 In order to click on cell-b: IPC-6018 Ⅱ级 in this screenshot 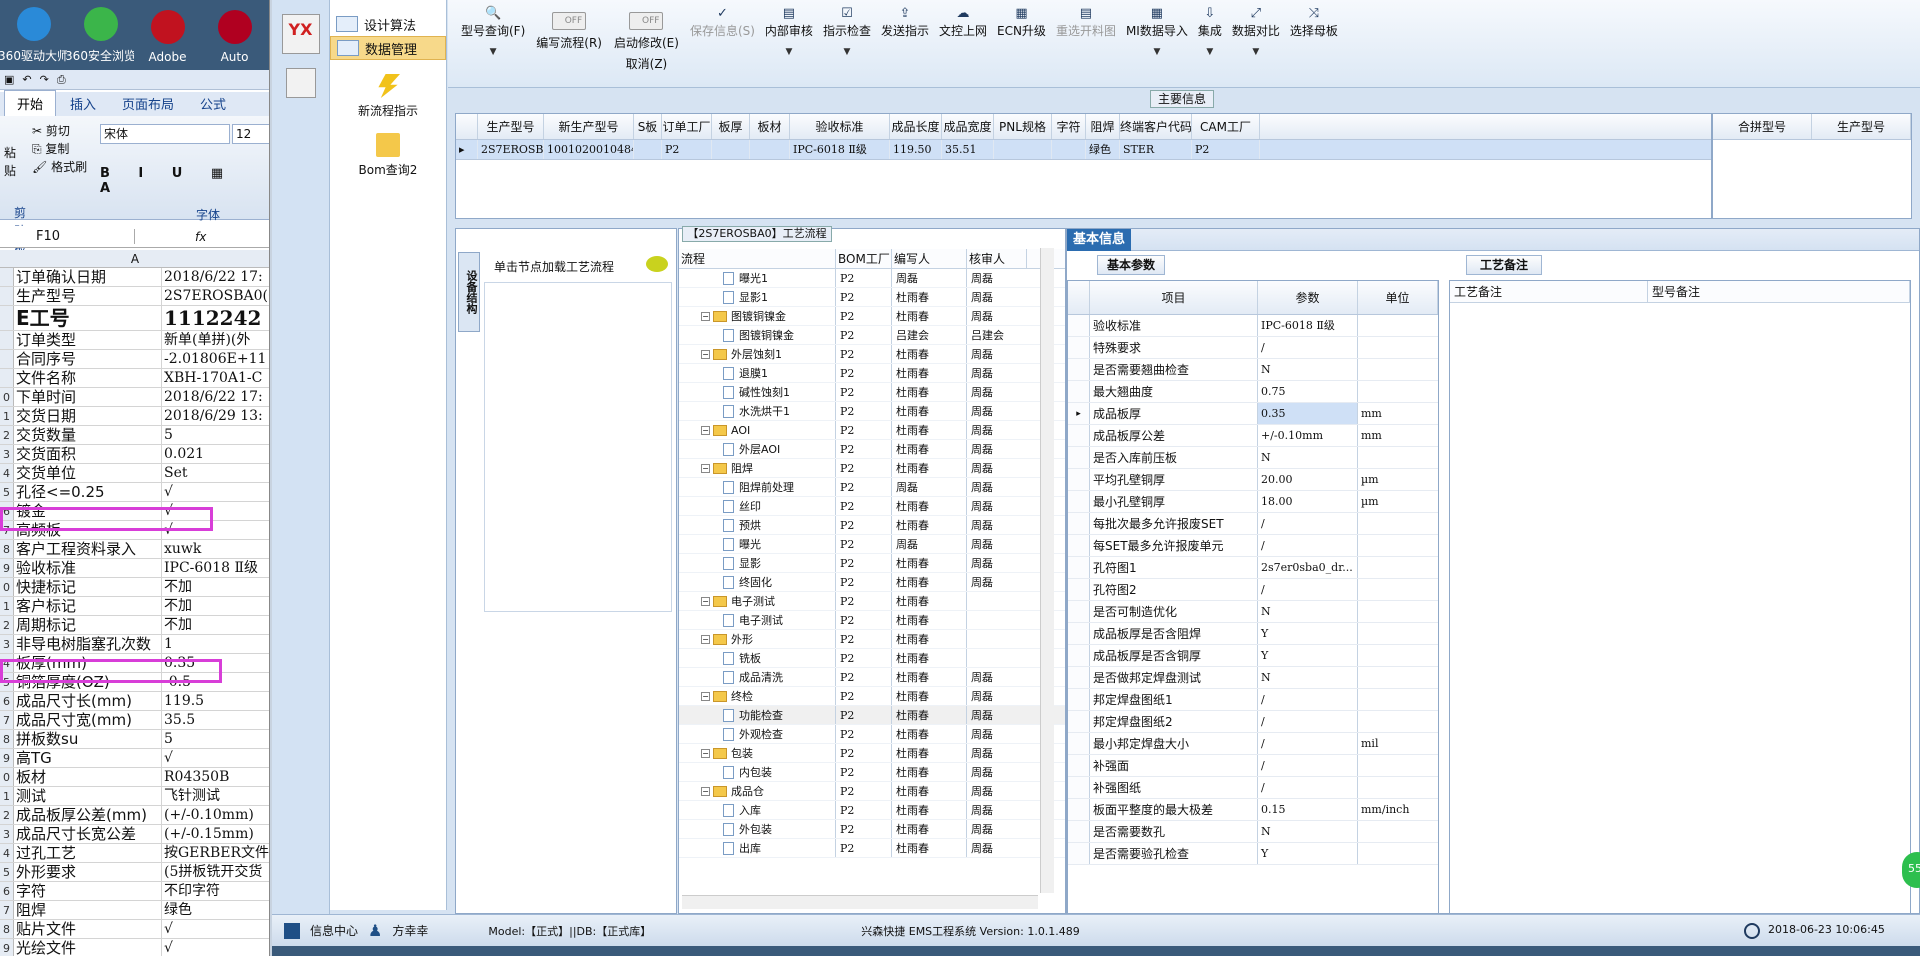, I will do `click(215, 568)`.